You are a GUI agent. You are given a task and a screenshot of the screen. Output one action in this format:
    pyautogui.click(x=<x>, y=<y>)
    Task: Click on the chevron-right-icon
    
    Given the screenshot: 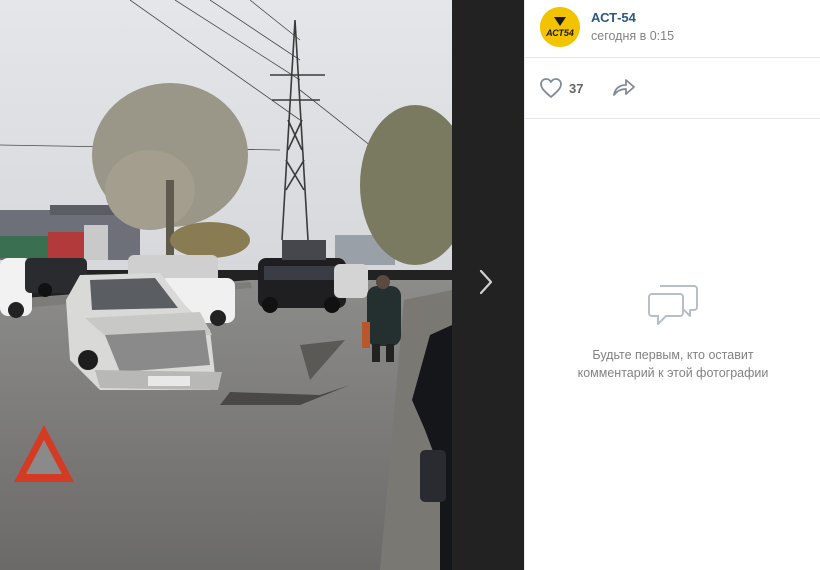 What is the action you would take?
    pyautogui.click(x=486, y=282)
    